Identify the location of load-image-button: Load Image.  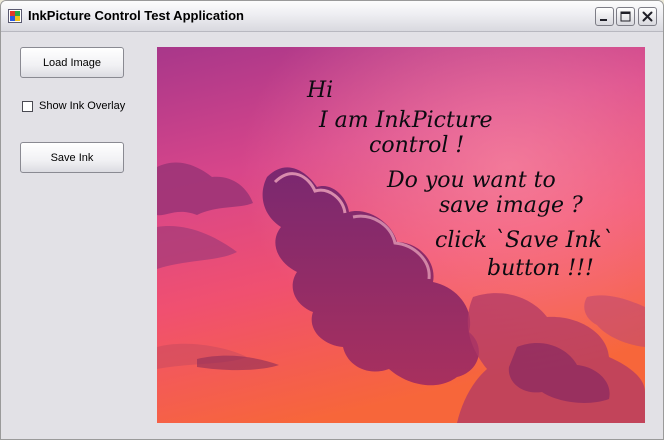
(72, 62).